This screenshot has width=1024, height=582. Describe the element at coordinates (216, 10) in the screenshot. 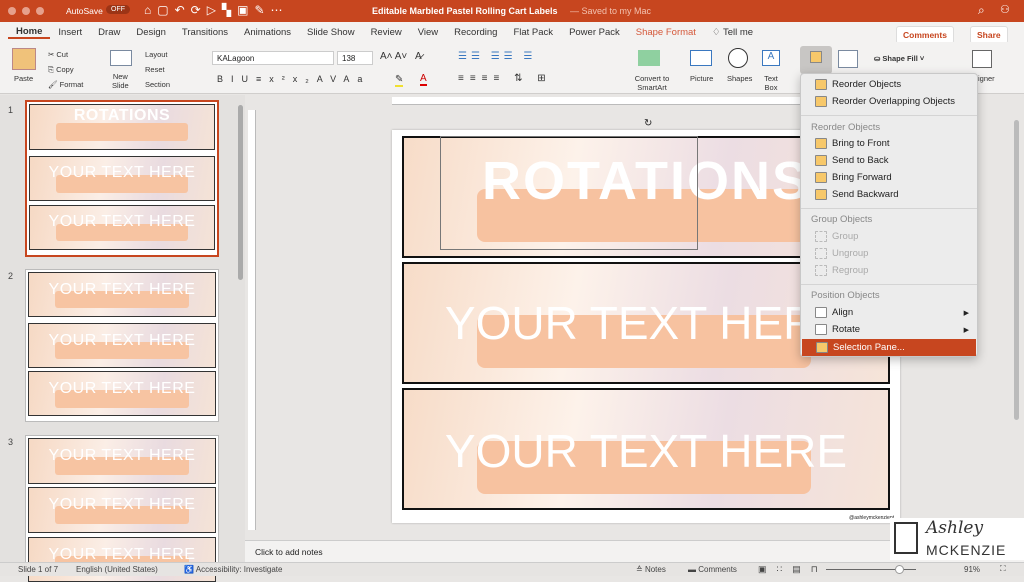

I see `quick-access-icons: ⌂▢↶⟳▷▚▣✎⋯` at that location.